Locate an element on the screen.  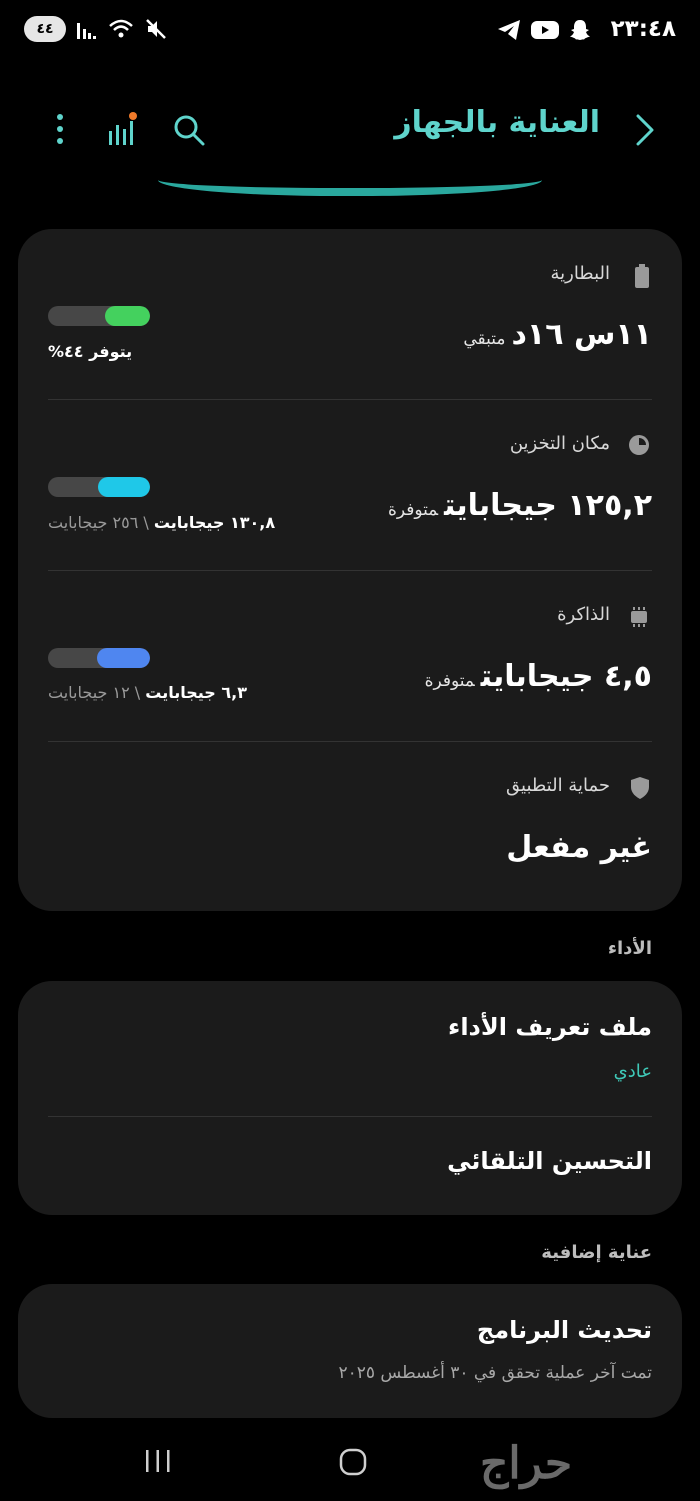
telegram-icon is located at coordinates (509, 30).